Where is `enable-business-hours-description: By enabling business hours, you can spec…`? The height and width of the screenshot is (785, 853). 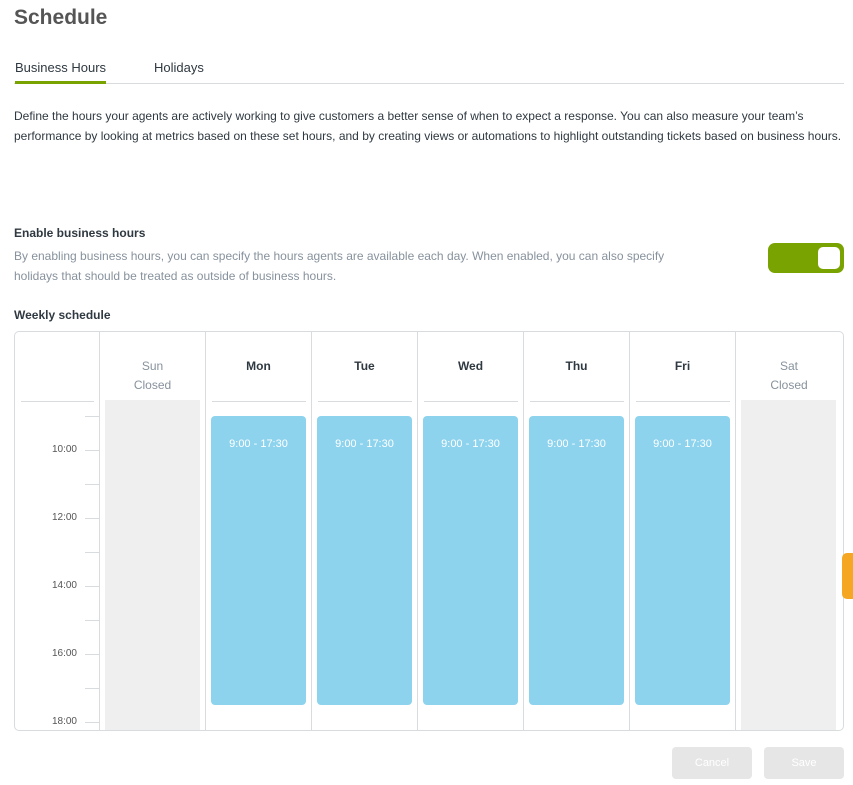
enable-business-hours-description: By enabling business hours, you can spec… is located at coordinates (339, 266).